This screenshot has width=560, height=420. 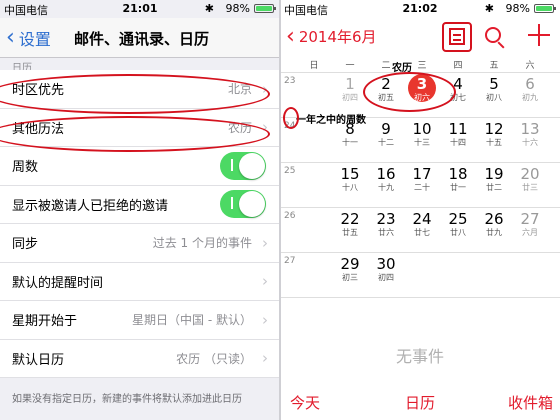 I want to click on day-cell: 12 十五, so click(x=494, y=134).